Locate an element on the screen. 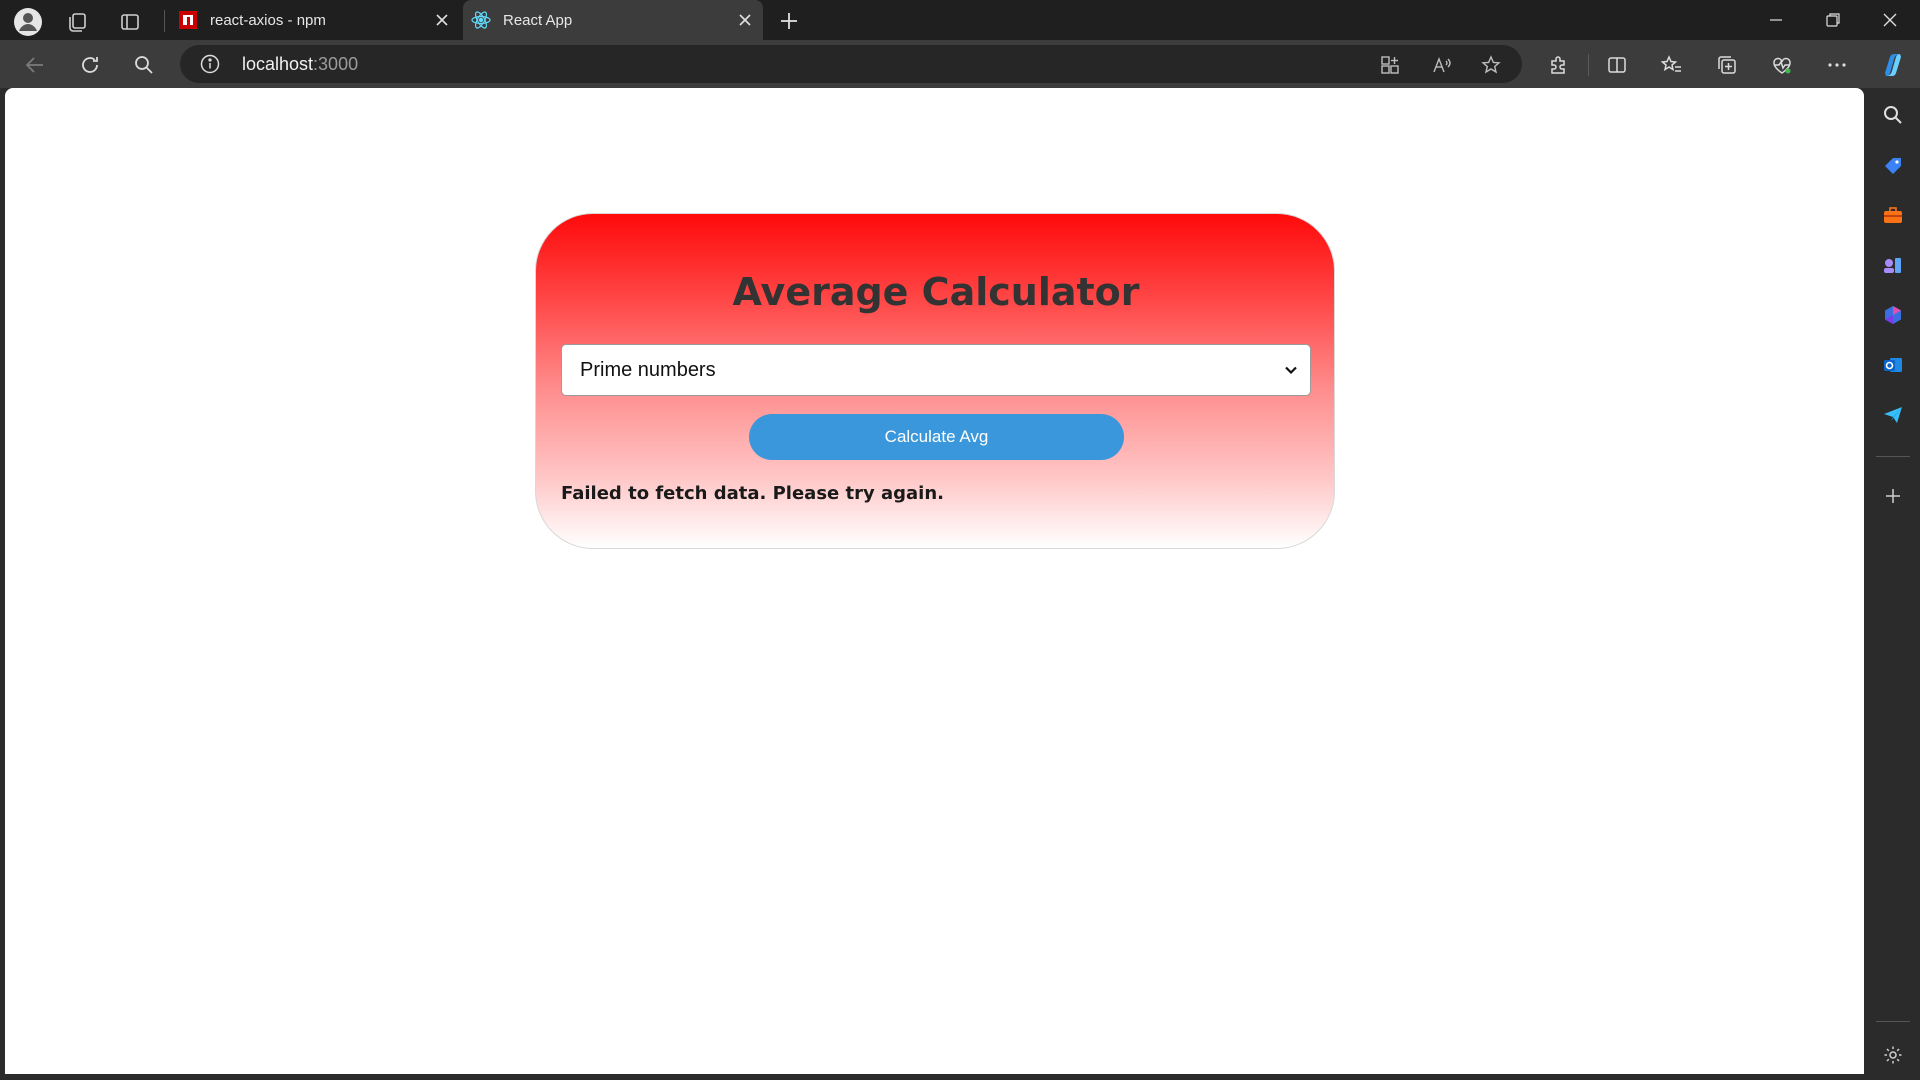  more-options-icon is located at coordinates (1837, 65).